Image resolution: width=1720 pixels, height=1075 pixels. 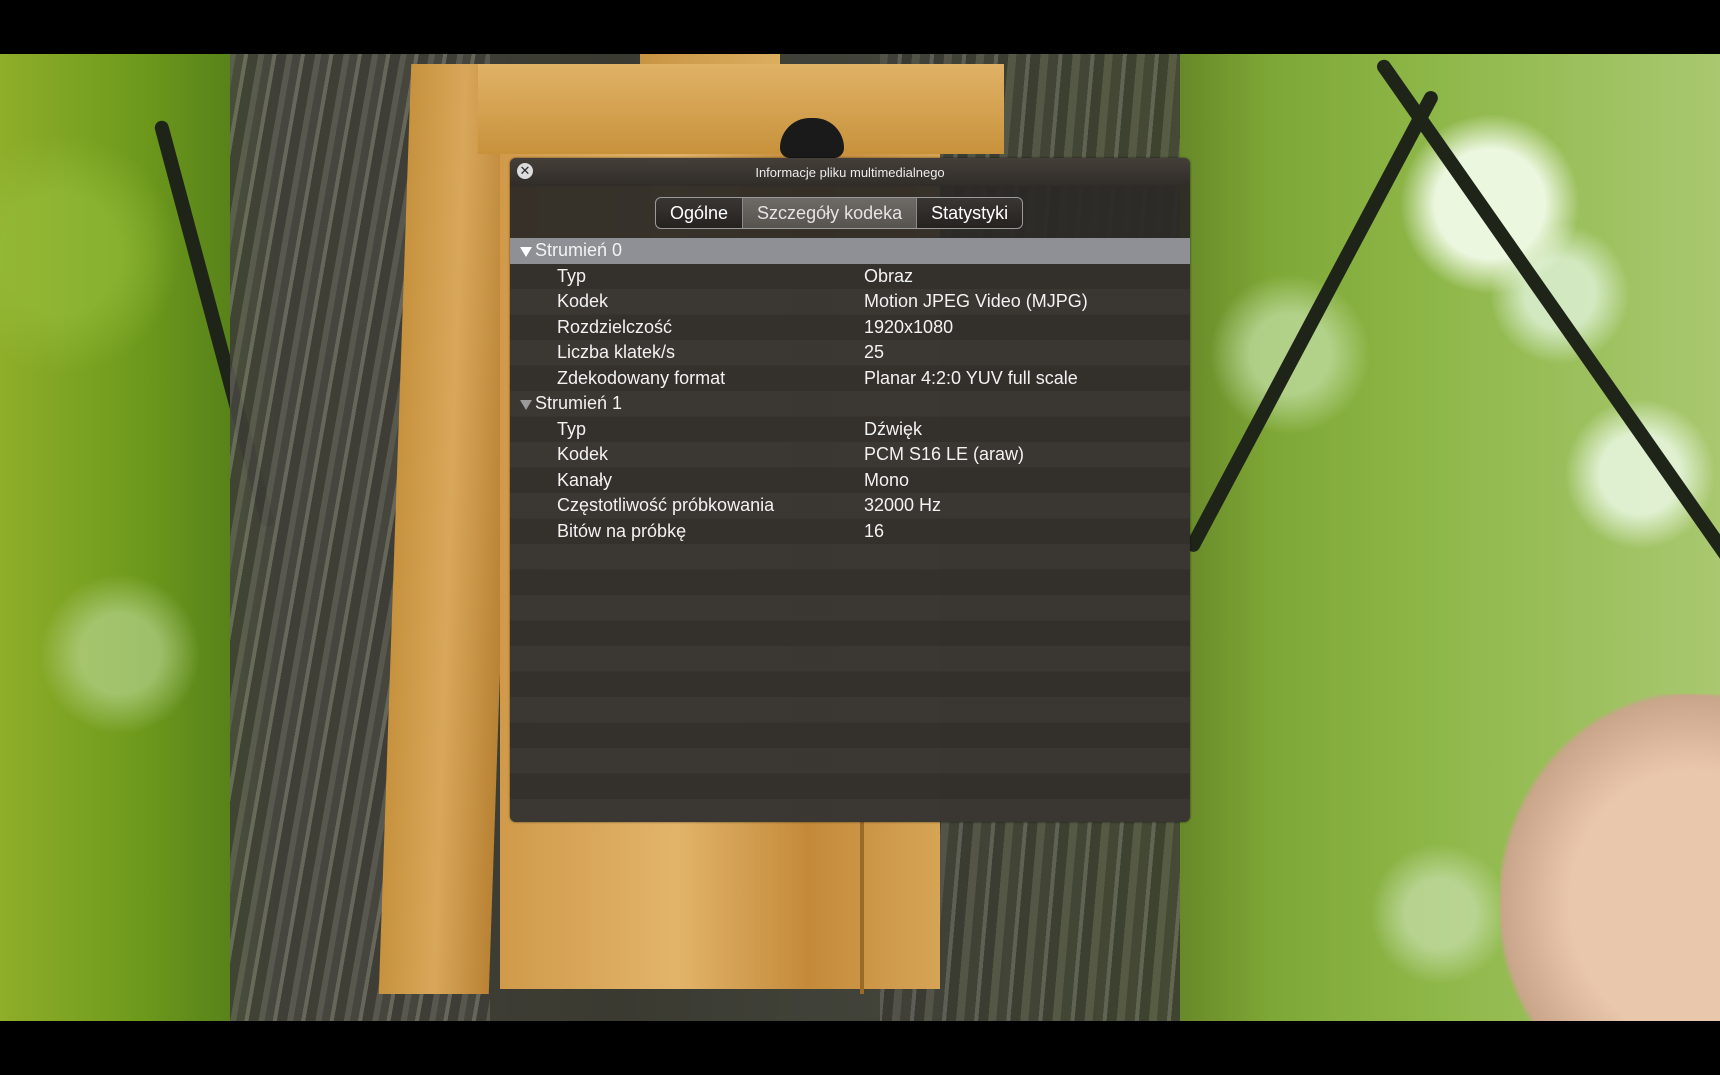 What do you see at coordinates (903, 505) in the screenshot?
I see `property-value: 32000 Hz` at bounding box center [903, 505].